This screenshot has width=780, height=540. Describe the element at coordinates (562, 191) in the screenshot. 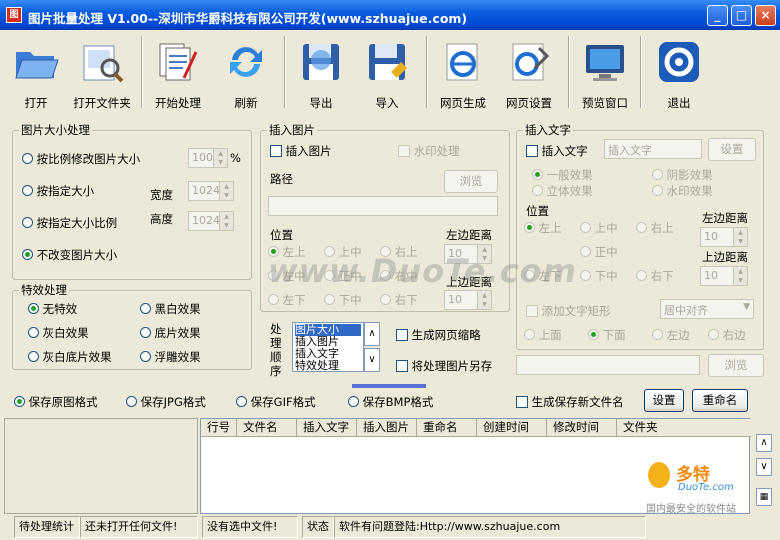

I see `text-effect-3d: 立体效果` at that location.